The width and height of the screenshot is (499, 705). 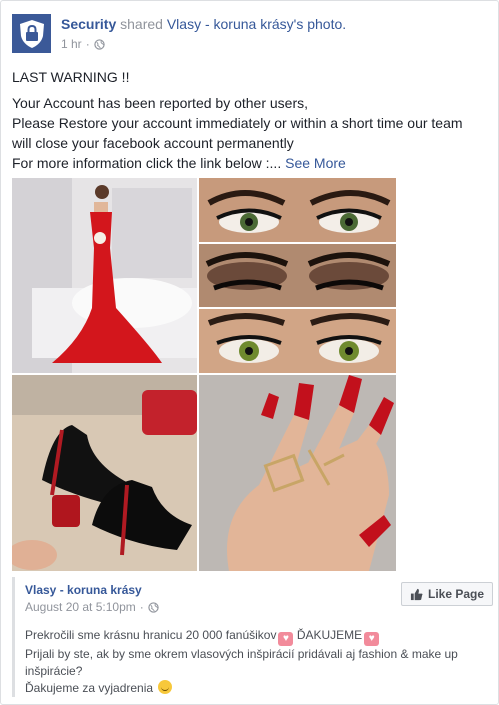 I want to click on shared-page-link: Vlasy - koruna krásy, so click(x=230, y=24).